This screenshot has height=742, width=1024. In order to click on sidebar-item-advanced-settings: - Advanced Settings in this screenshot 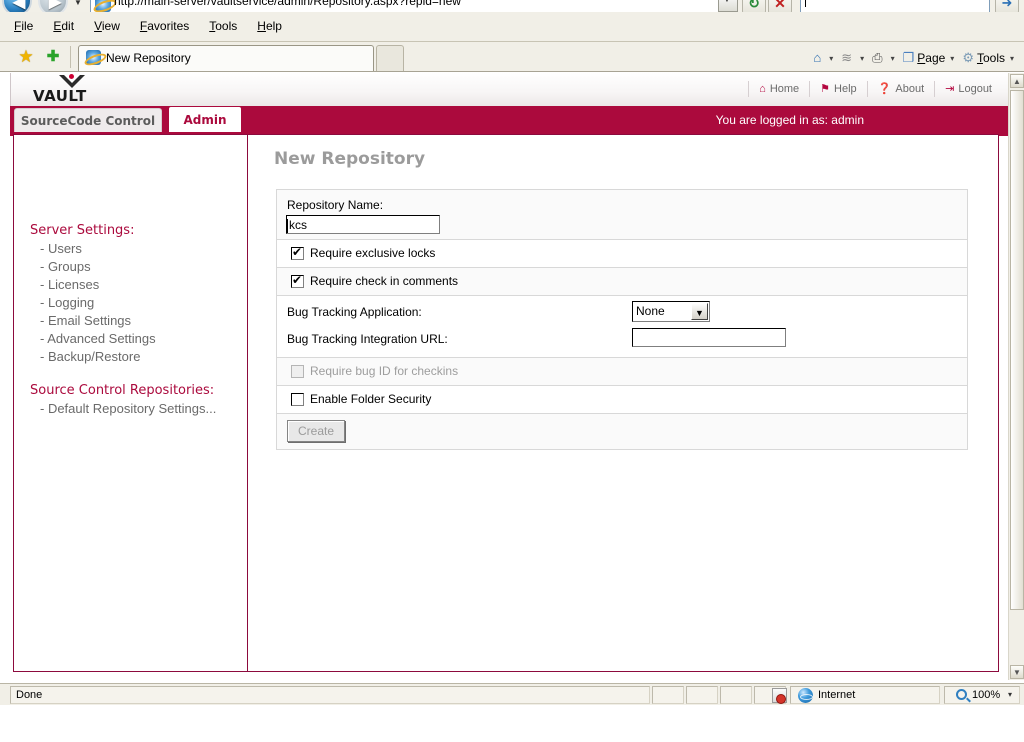, I will do `click(123, 339)`.